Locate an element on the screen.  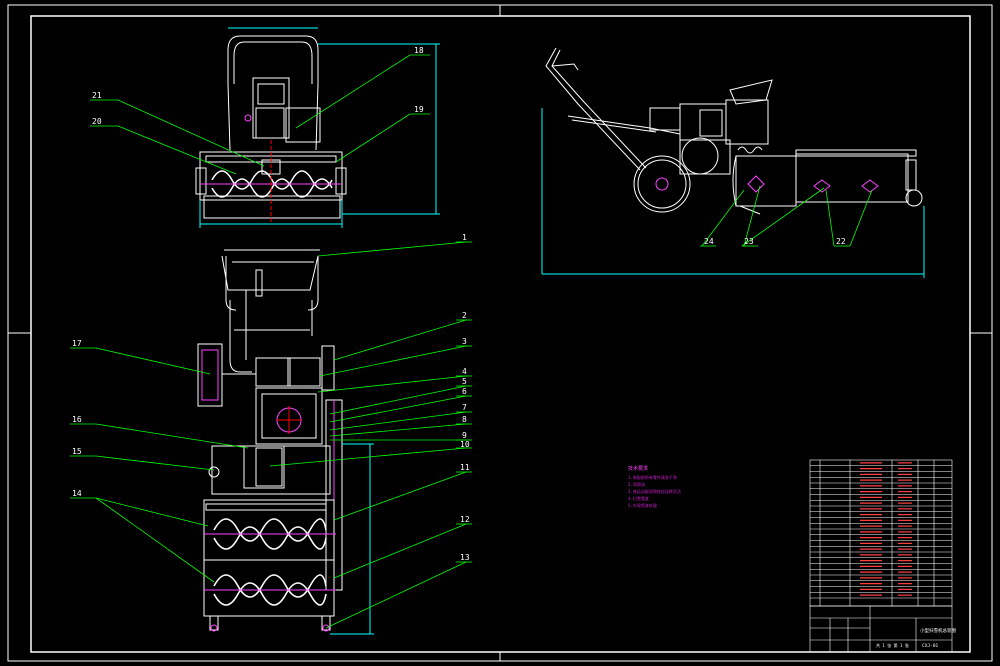
callout-9: 9 is located at coordinates (464, 435).